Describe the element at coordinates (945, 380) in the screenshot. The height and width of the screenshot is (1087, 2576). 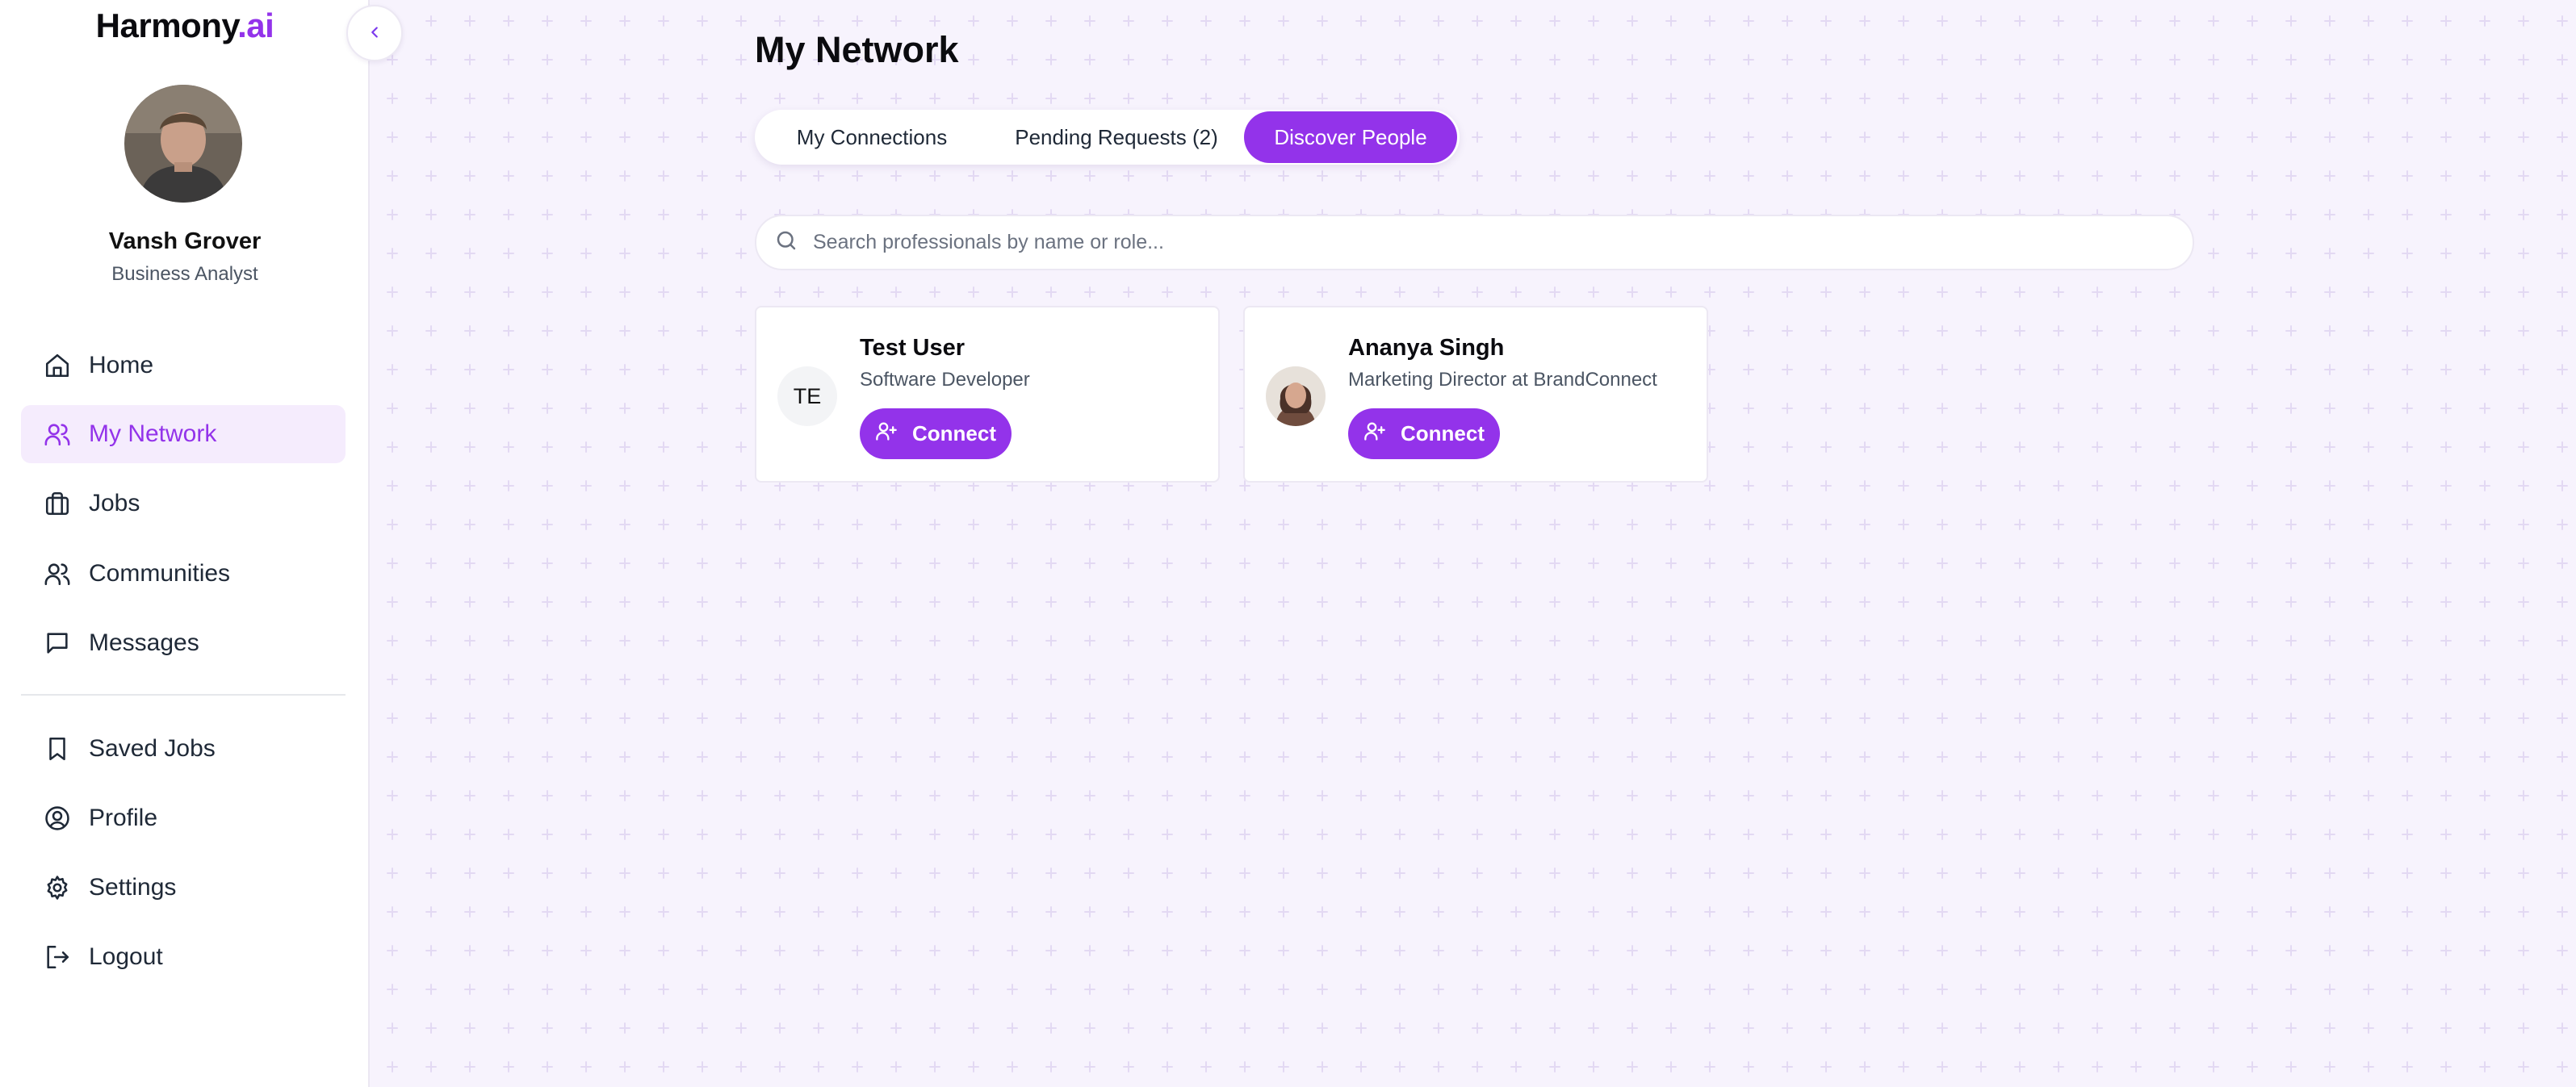
I see `person-title: Software Developer` at that location.